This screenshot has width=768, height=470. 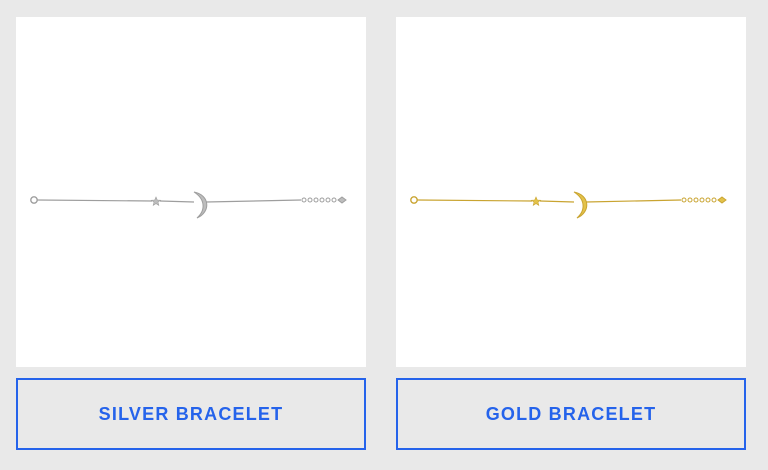 I want to click on silver-bracelet-button: SILVER BRACELET, so click(x=191, y=414).